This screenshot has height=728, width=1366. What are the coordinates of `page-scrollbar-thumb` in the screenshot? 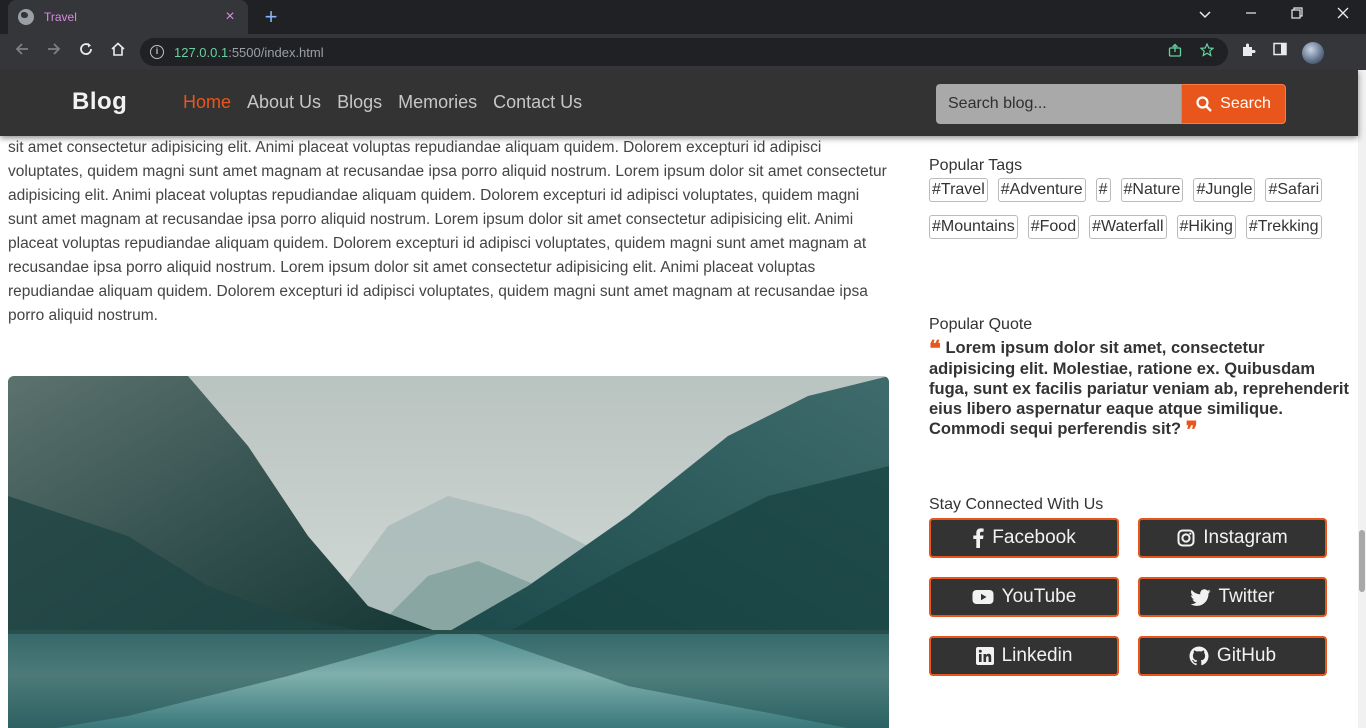 It's located at (1362, 561).